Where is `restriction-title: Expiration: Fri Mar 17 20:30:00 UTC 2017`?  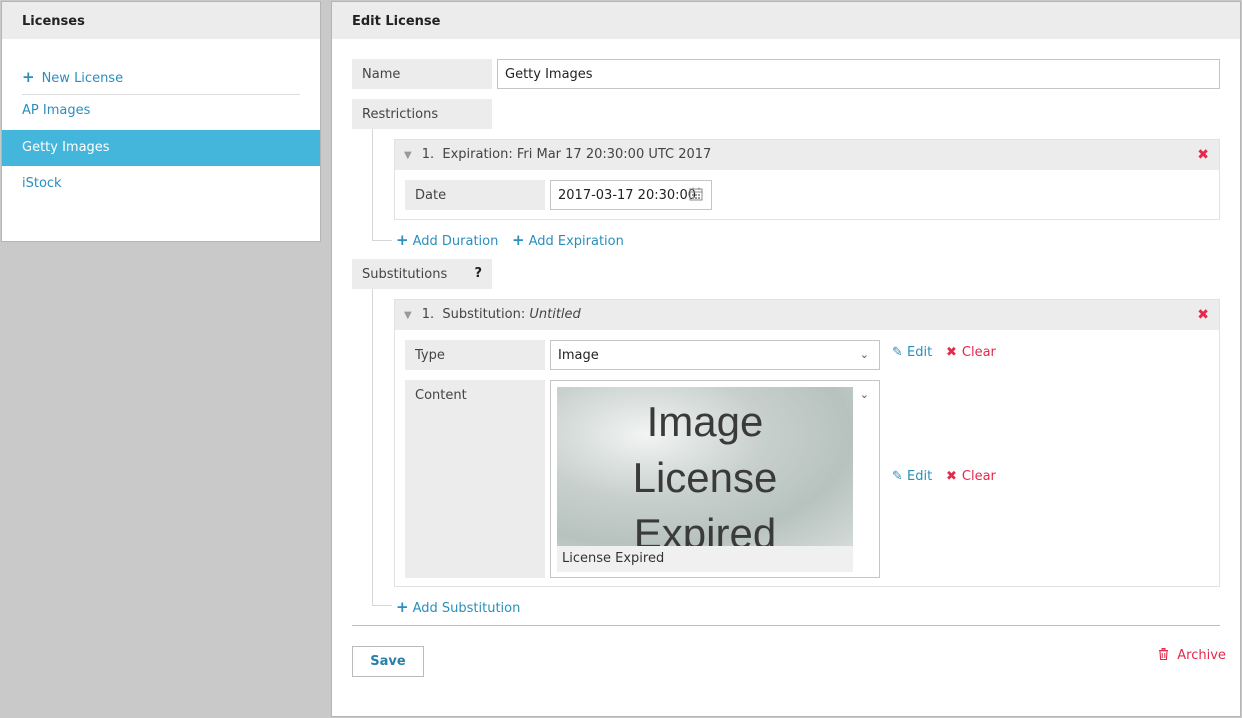 restriction-title: Expiration: Fri Mar 17 20:30:00 UTC 2017 is located at coordinates (577, 154).